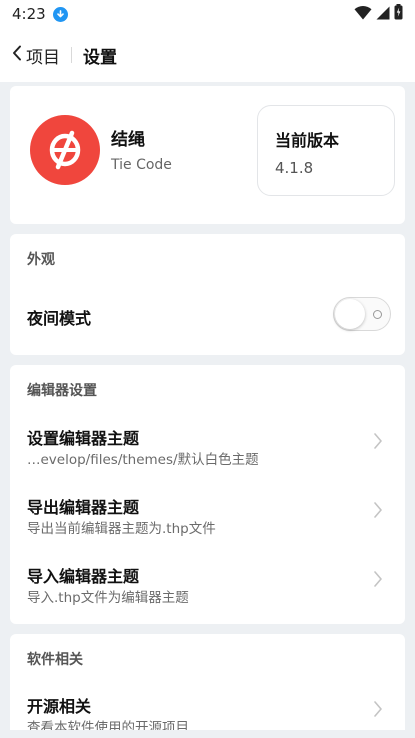  What do you see at coordinates (55, 660) in the screenshot?
I see `section-title-software: 软件相关` at bounding box center [55, 660].